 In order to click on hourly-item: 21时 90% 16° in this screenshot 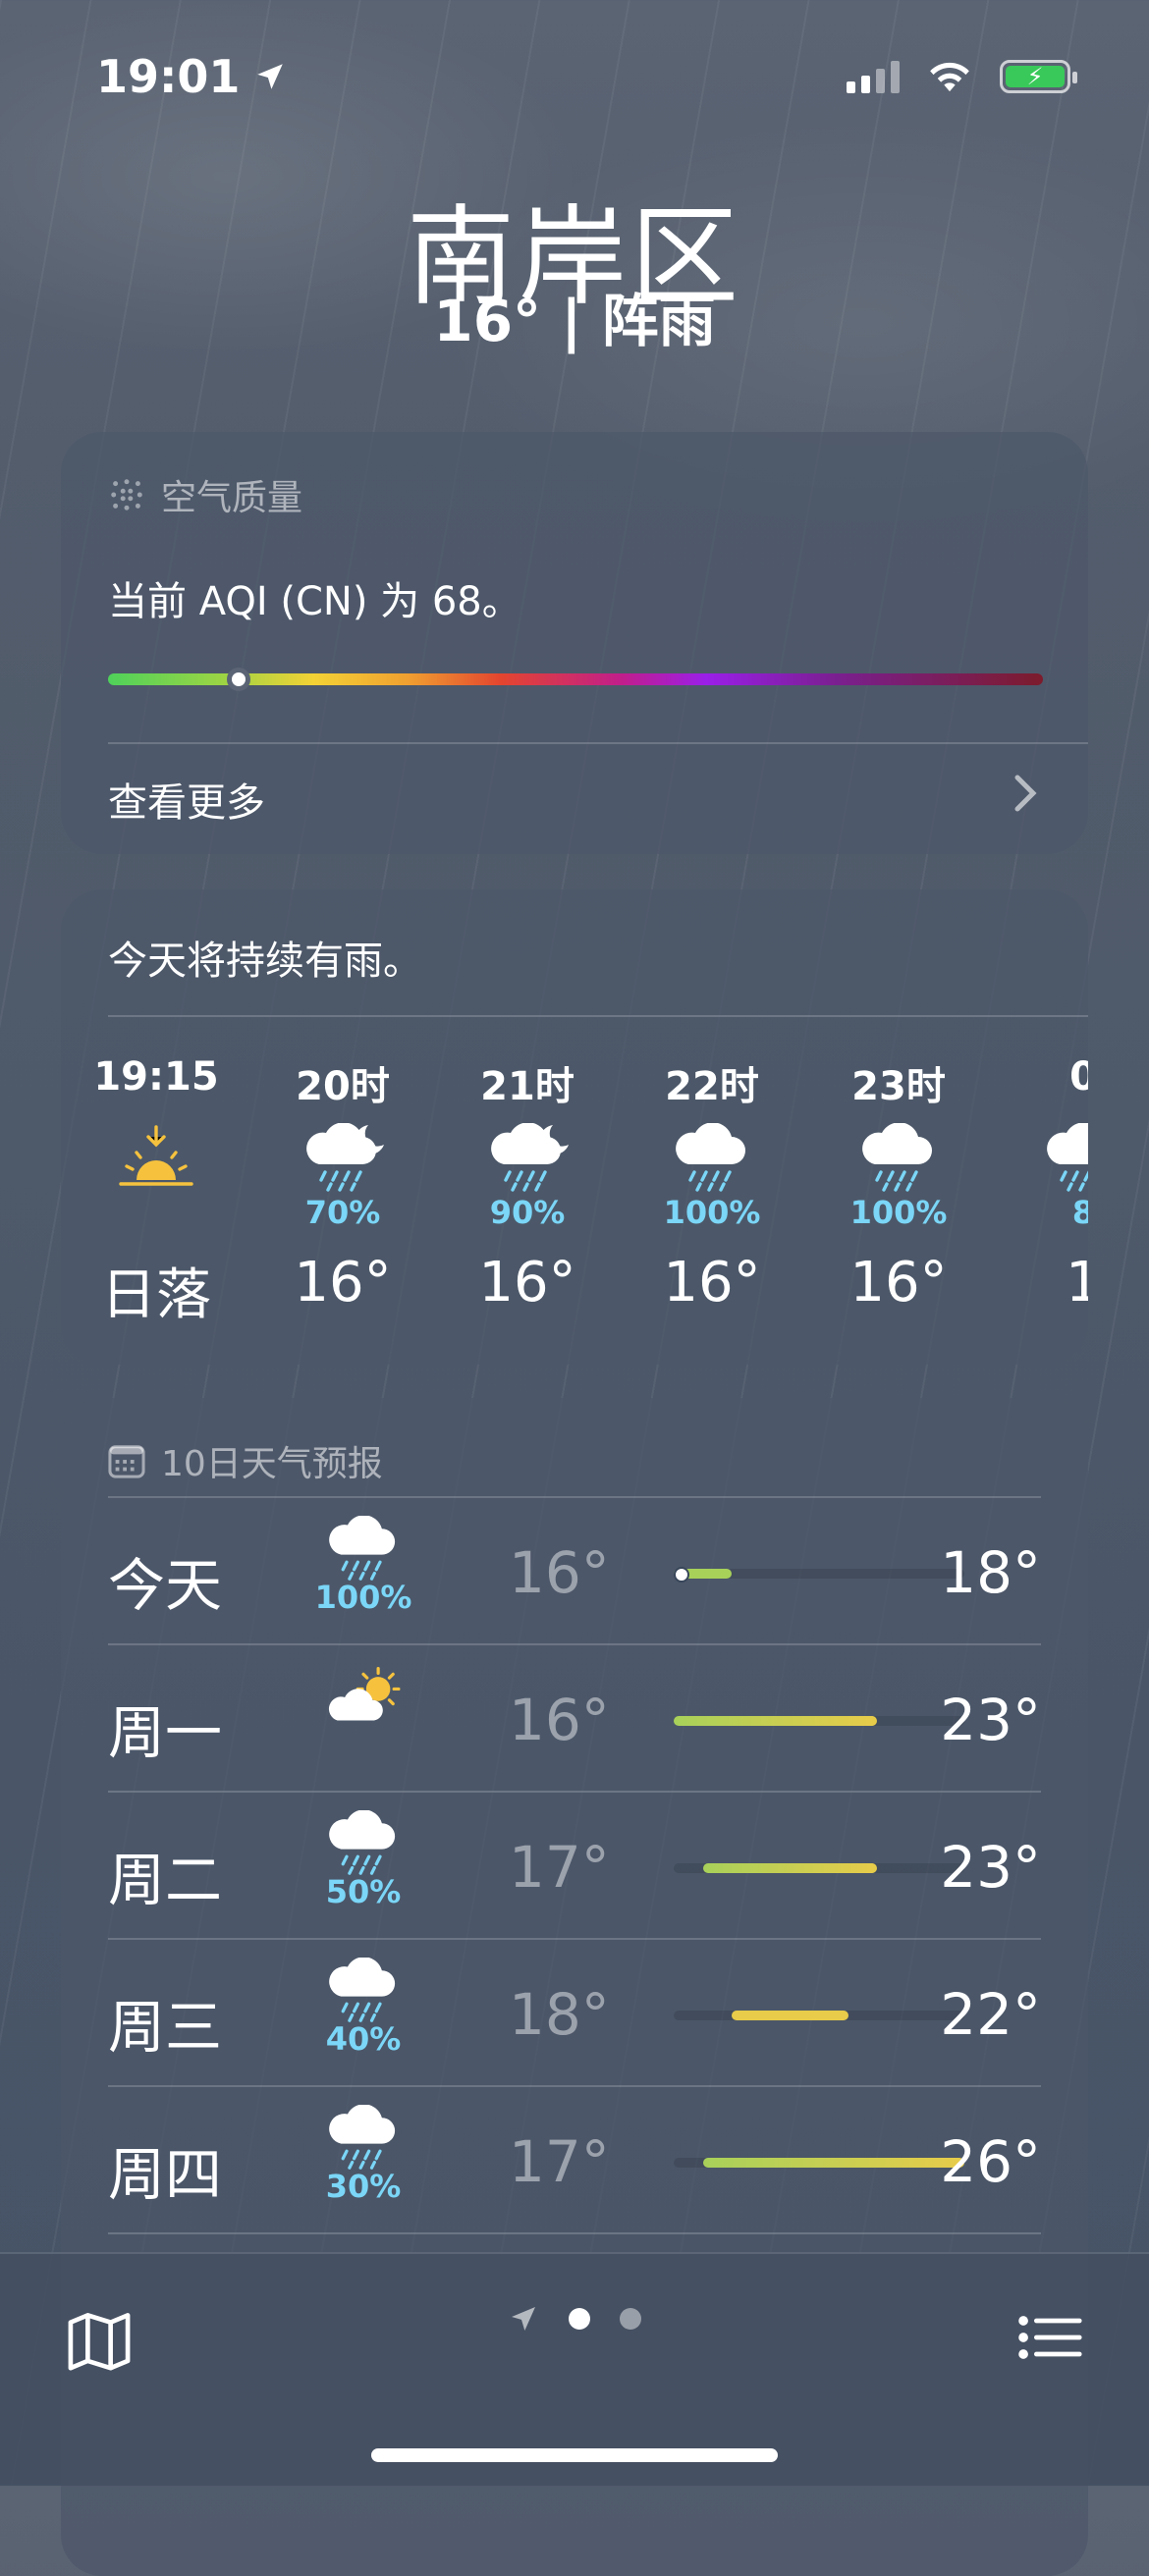, I will do `click(527, 1184)`.